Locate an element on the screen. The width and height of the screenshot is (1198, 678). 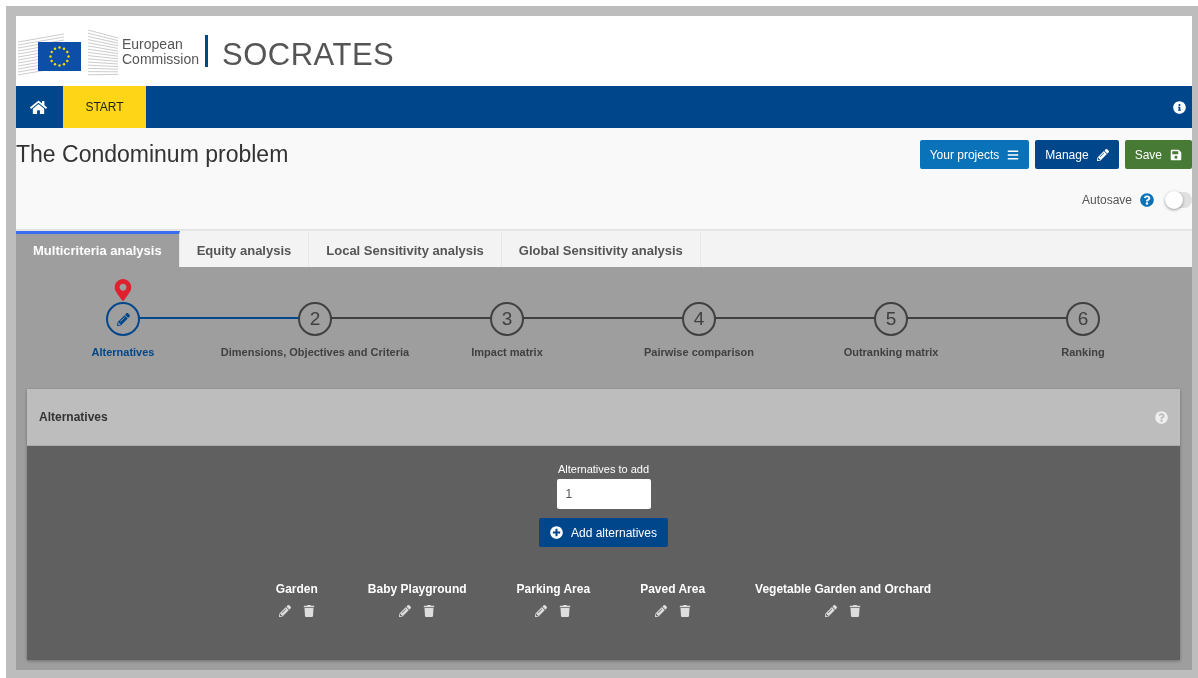
step-circle: 4 is located at coordinates (699, 319).